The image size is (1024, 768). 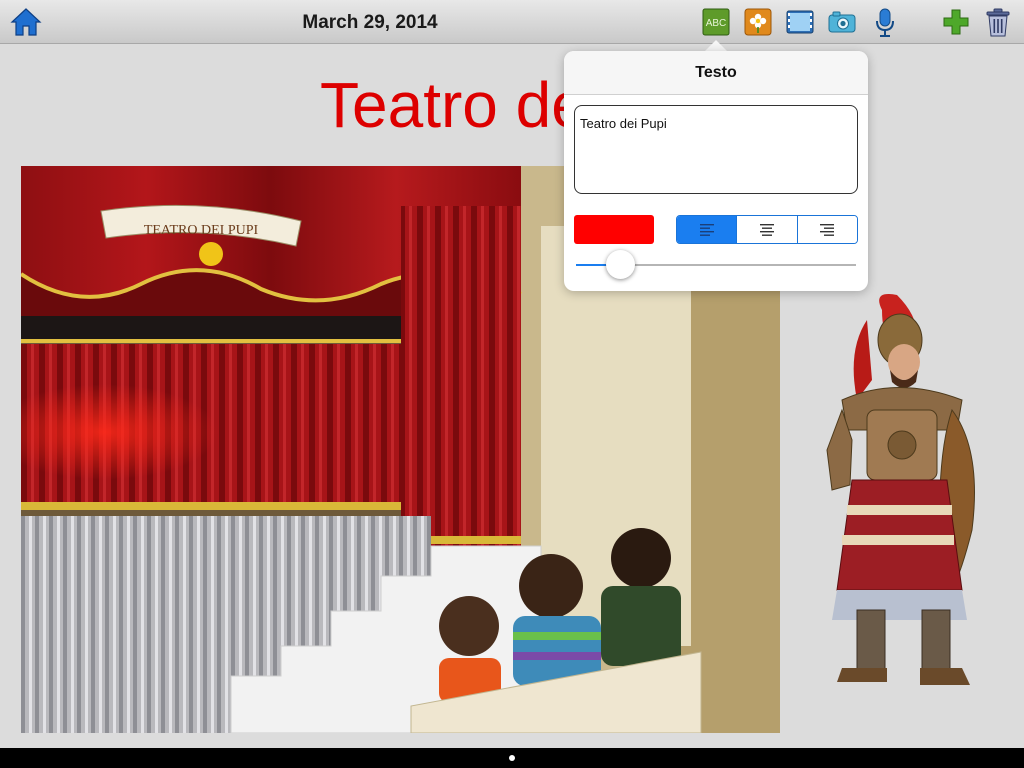 I want to click on align-right-button, so click(x=827, y=229).